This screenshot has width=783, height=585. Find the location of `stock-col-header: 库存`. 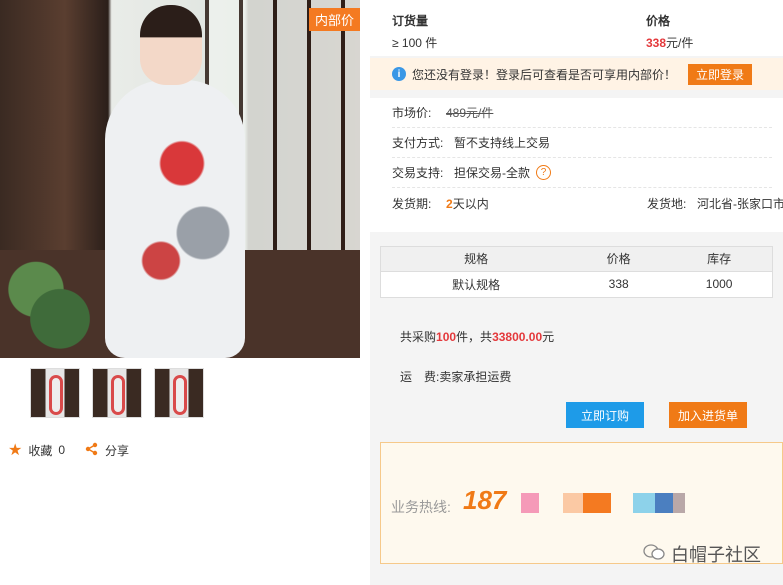

stock-col-header: 库存 is located at coordinates (719, 259).